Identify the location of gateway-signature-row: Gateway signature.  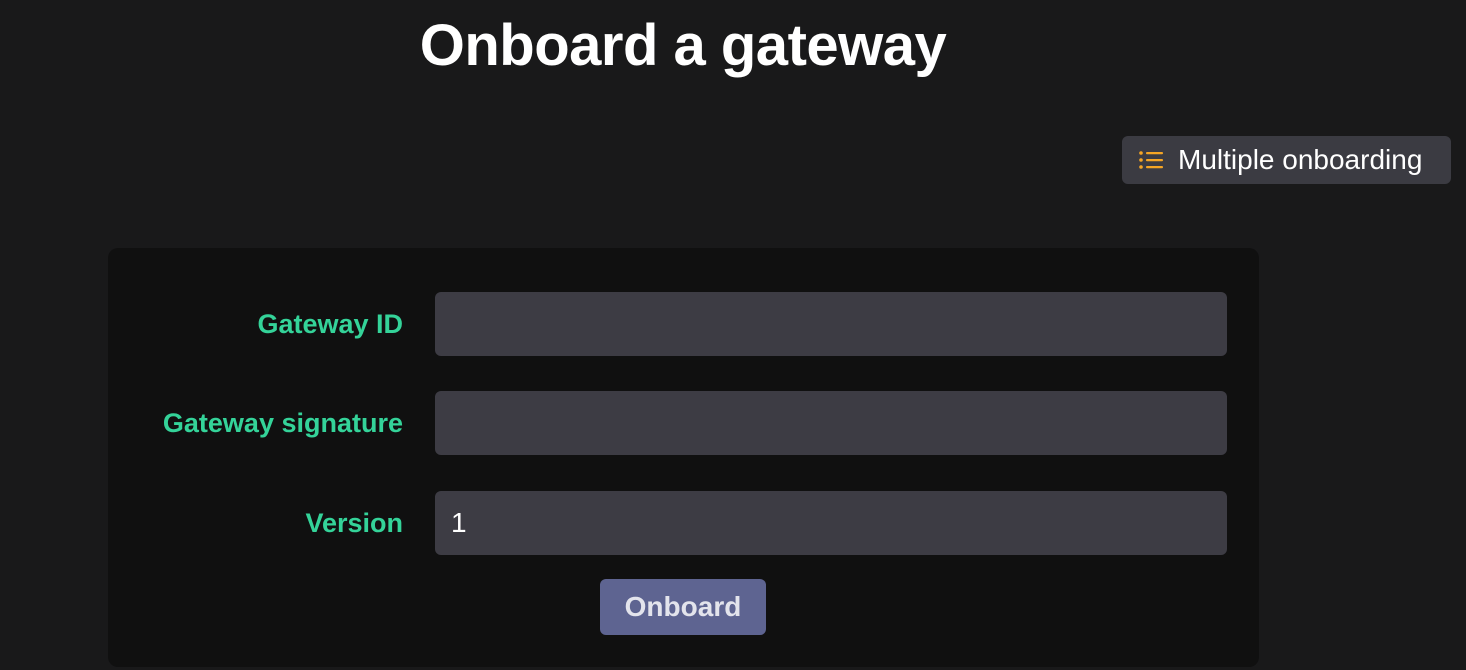
(683, 423).